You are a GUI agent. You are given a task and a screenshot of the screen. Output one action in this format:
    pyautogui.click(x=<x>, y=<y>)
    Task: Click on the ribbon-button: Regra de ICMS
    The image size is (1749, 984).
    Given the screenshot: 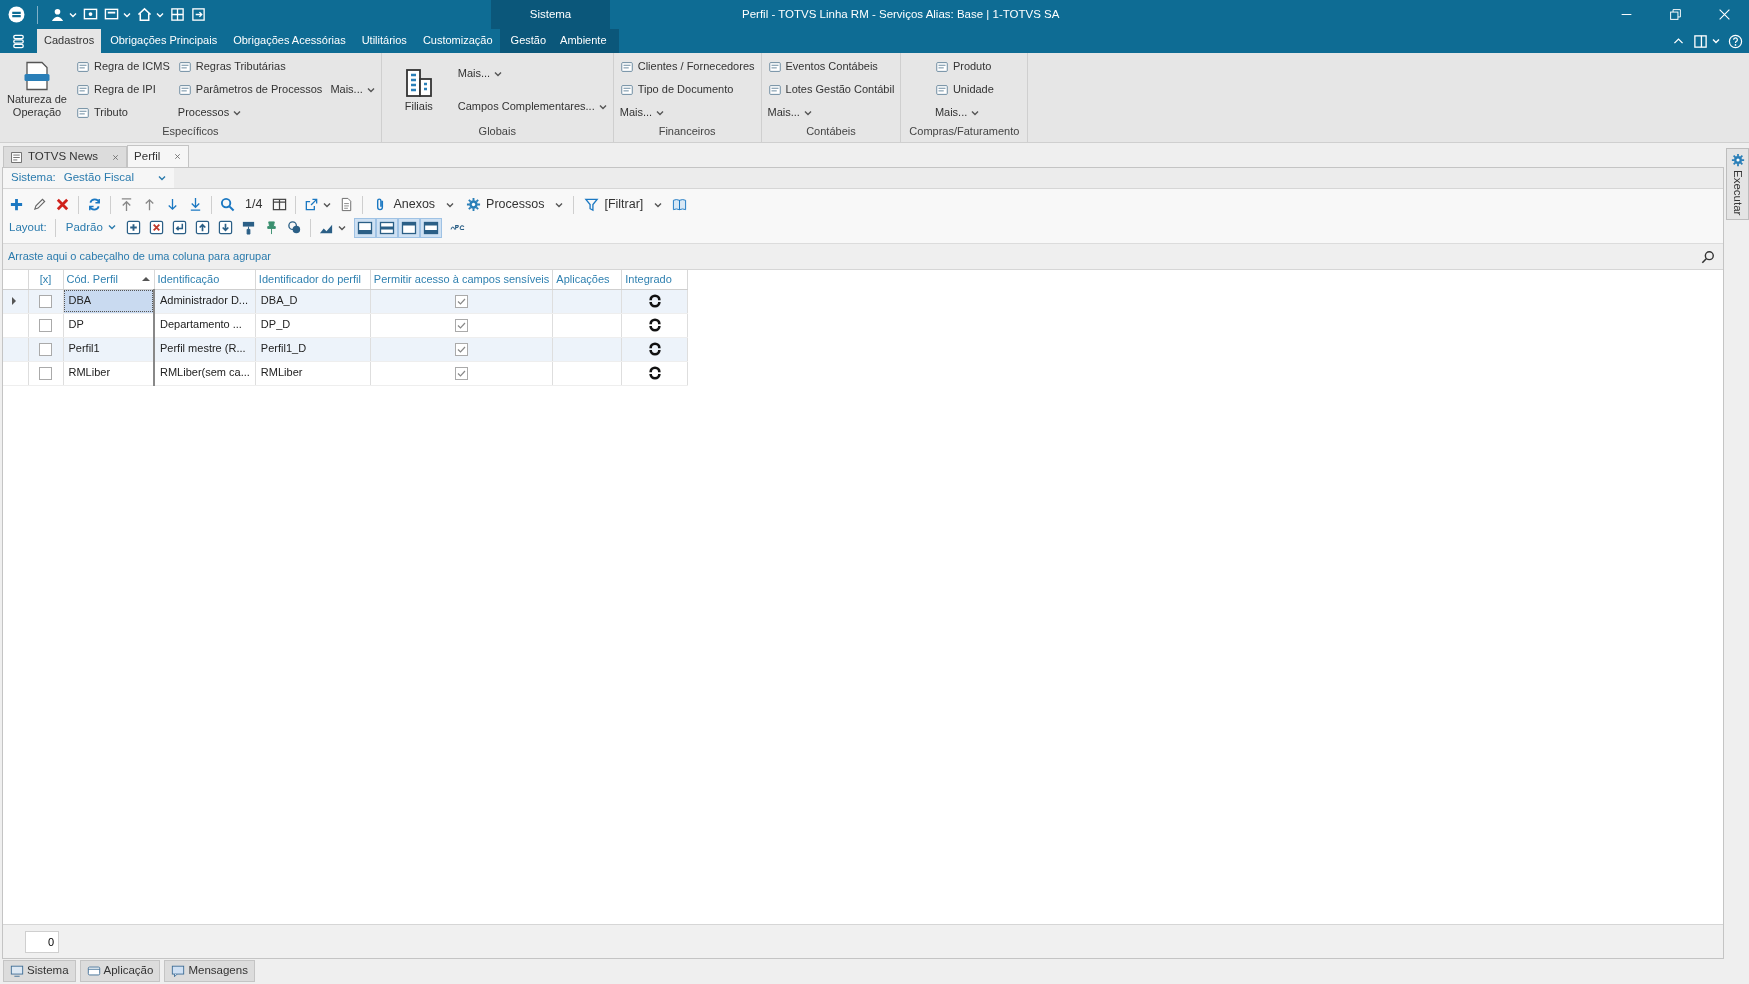 What is the action you would take?
    pyautogui.click(x=123, y=67)
    